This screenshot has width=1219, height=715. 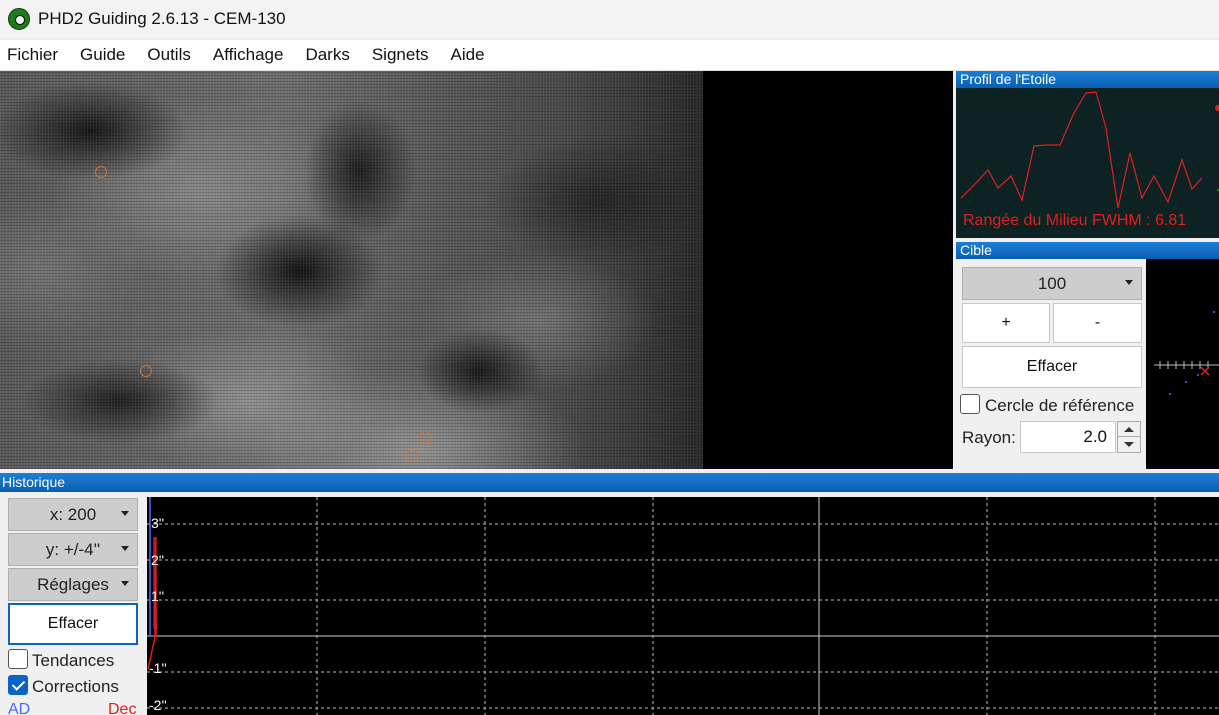 I want to click on fwhm-label: Rangée du Milieu FWHM : 6.81, so click(x=1075, y=220).